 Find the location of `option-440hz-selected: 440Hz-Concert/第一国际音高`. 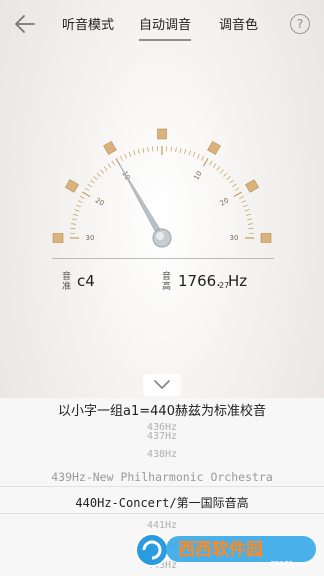

option-440hz-selected: 440Hz-Concert/第一国际音高 is located at coordinates (162, 502).